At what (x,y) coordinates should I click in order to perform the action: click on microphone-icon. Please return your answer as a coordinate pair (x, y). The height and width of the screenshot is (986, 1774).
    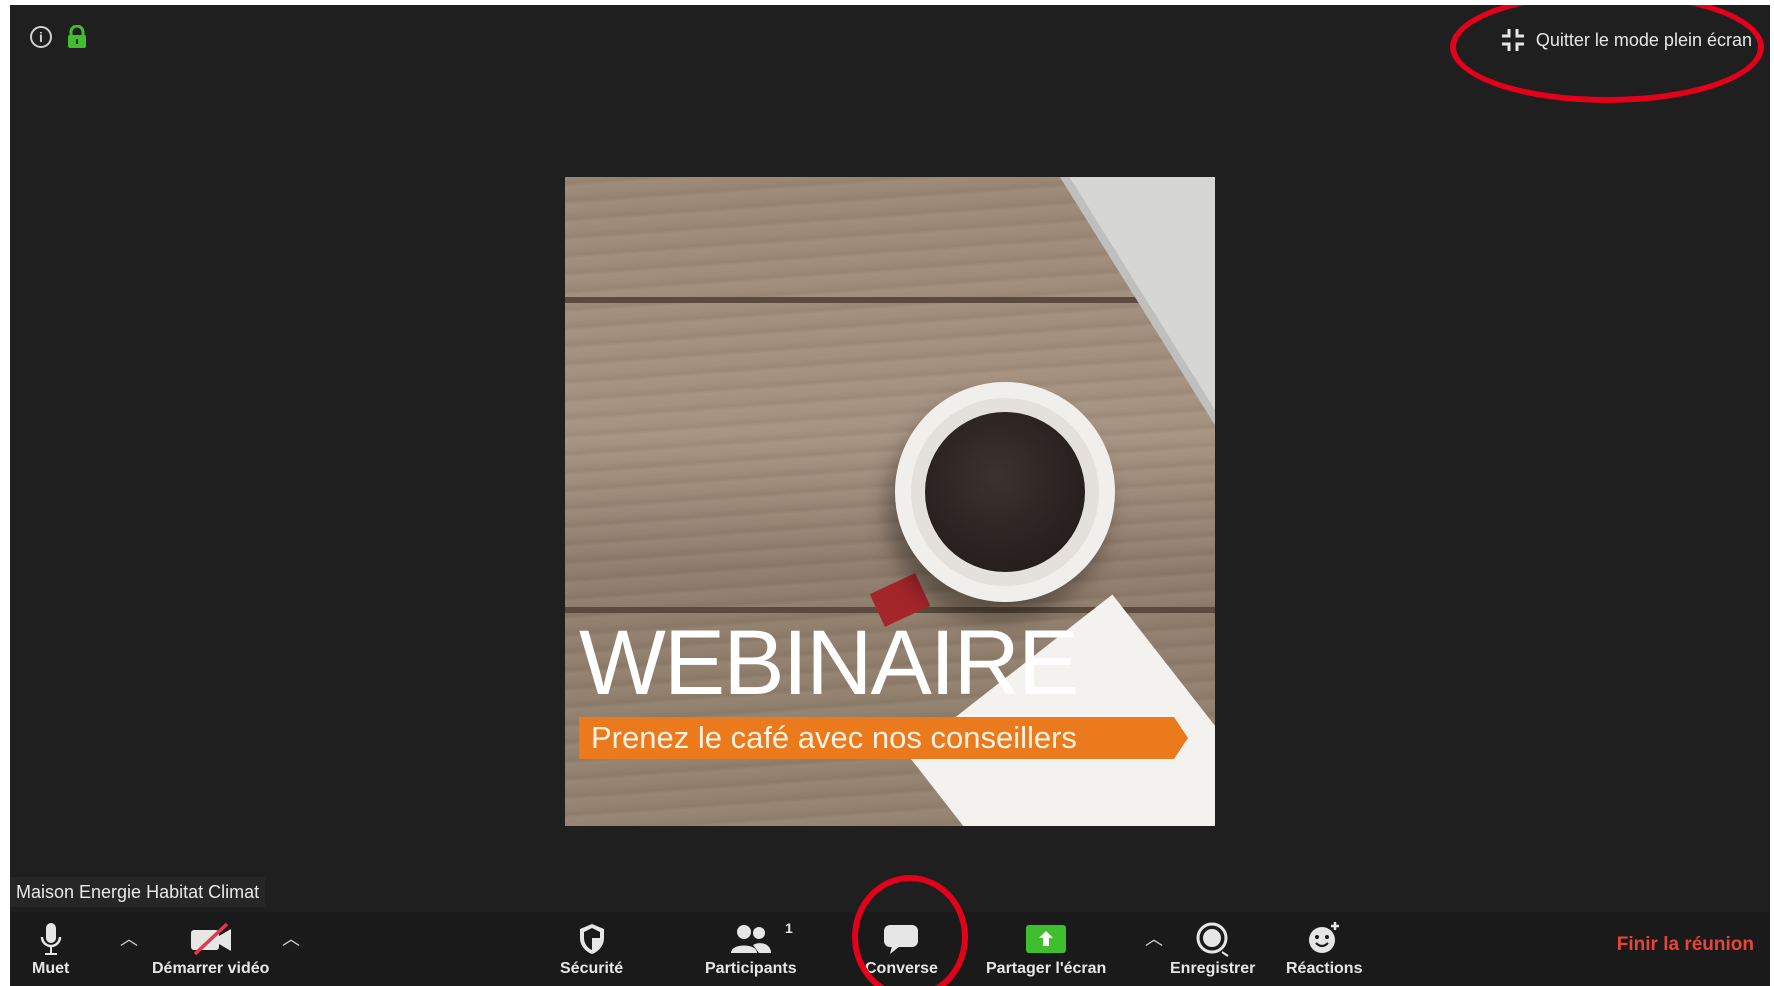
    Looking at the image, I should click on (50, 939).